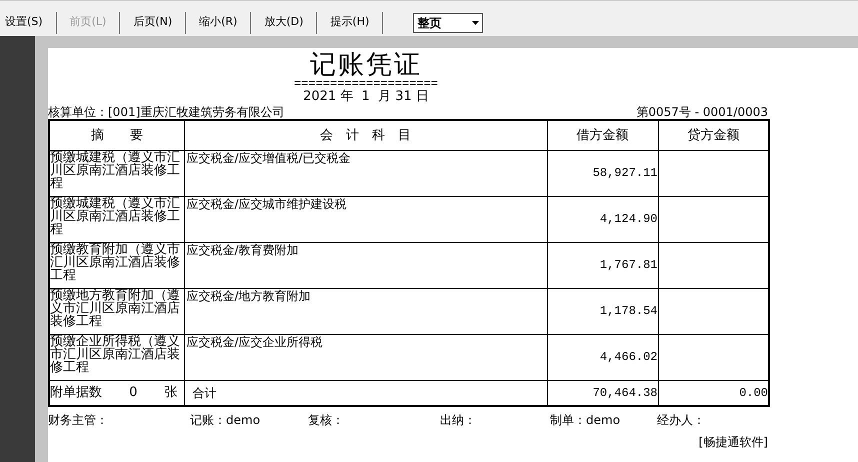 This screenshot has height=462, width=858. What do you see at coordinates (602, 357) in the screenshot?
I see `debit-amount: 4,466.02` at bounding box center [602, 357].